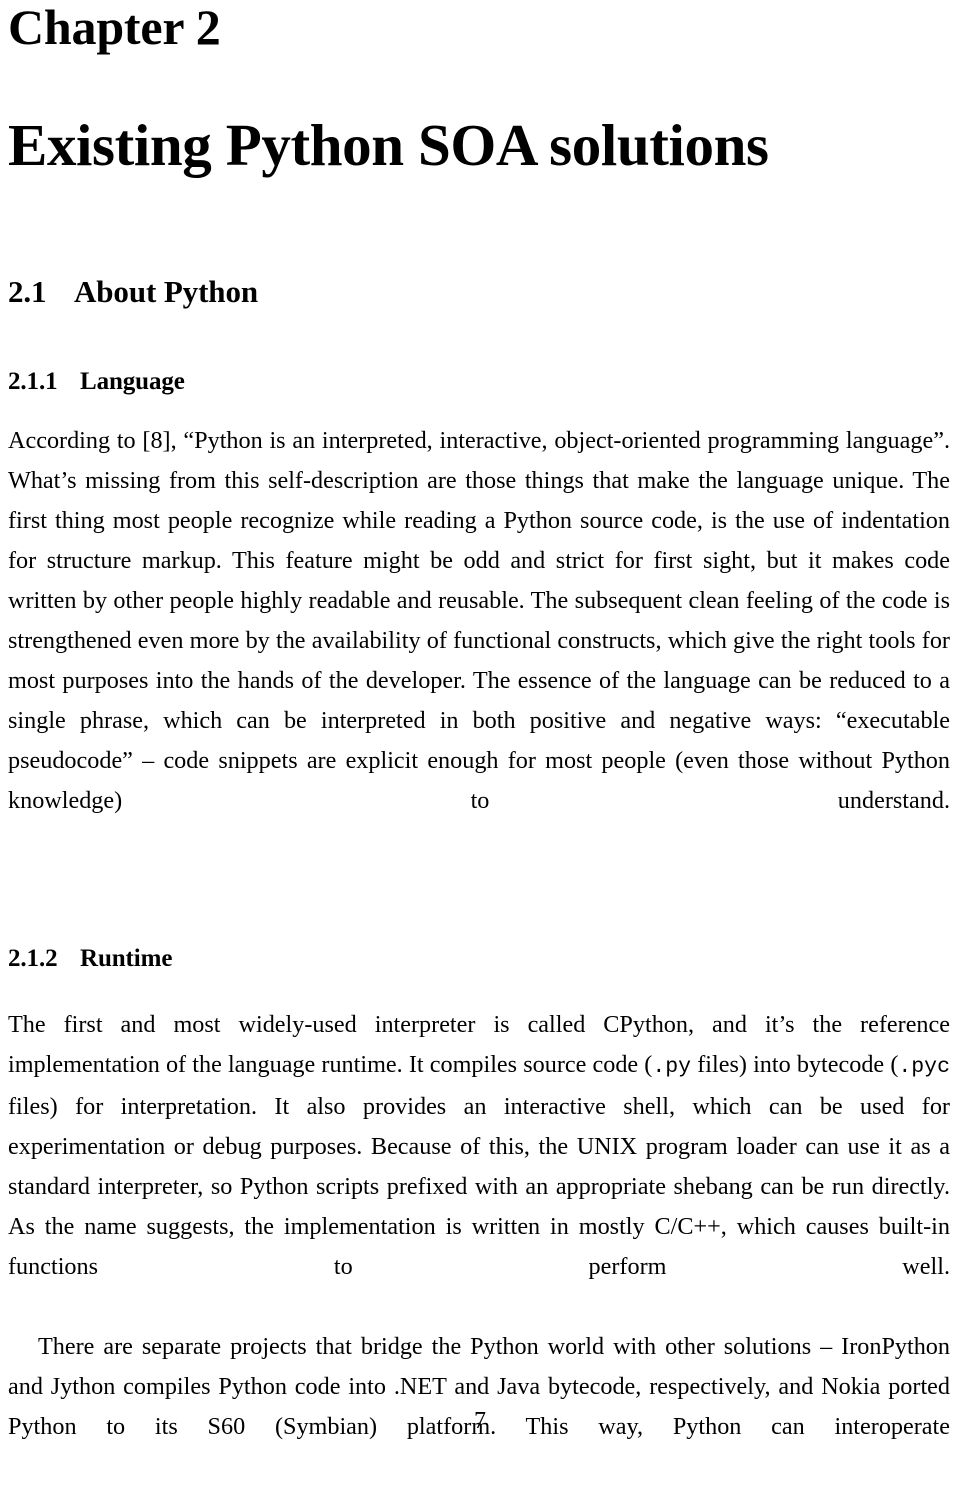 The height and width of the screenshot is (1487, 960). What do you see at coordinates (480, 1421) in the screenshot?
I see `page-number: 7` at bounding box center [480, 1421].